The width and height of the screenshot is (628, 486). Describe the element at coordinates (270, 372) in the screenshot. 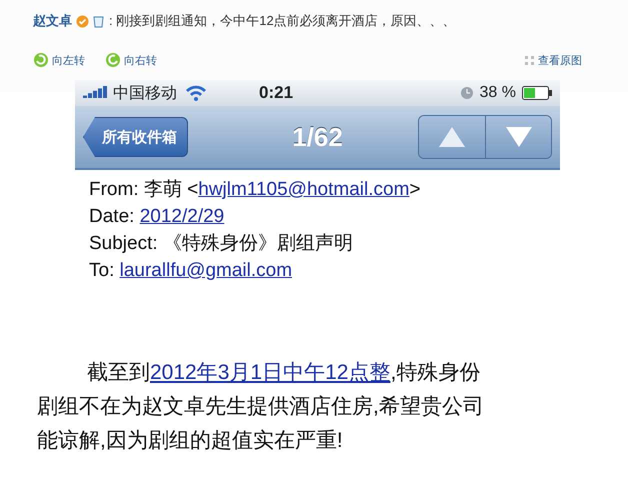

I see `date-link: 2012年3月1日中午12点整` at that location.